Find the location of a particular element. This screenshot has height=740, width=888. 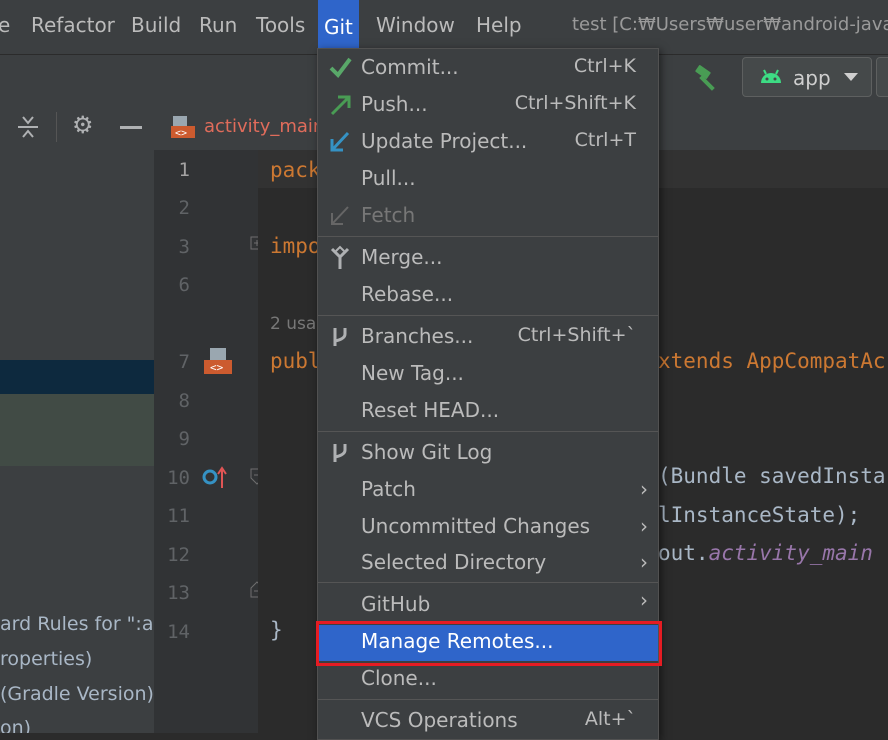

xml-file-icon: <> is located at coordinates (183, 127).